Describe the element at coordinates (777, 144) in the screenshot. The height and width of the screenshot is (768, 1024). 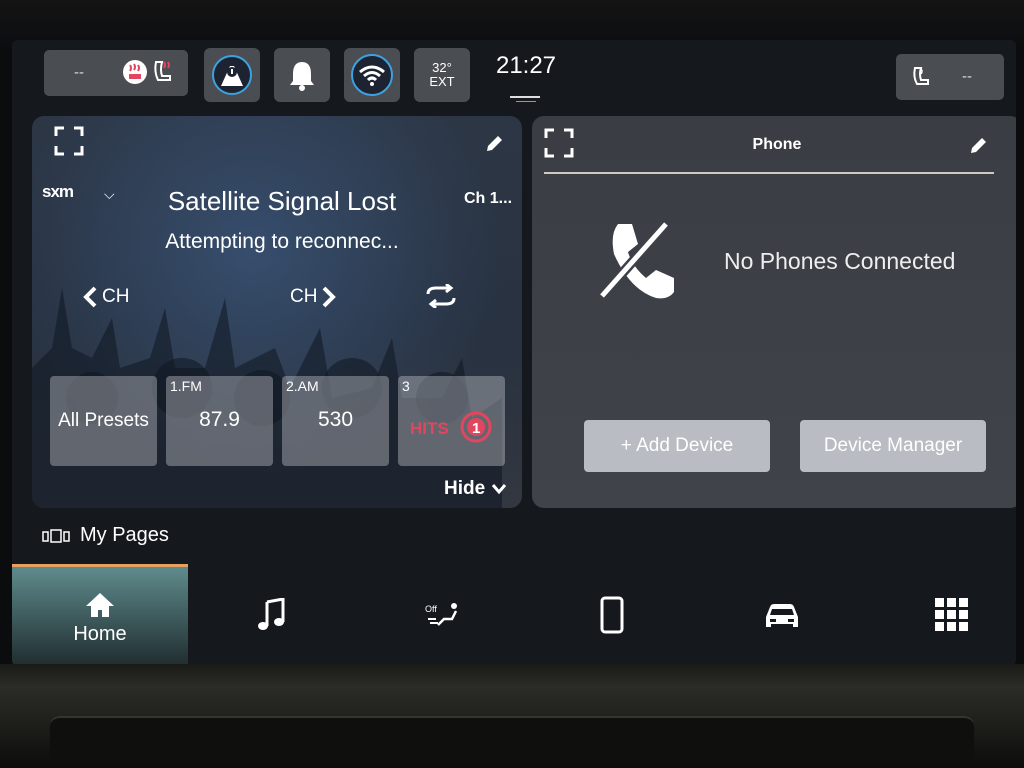
I see `phone-title: Phone` at that location.